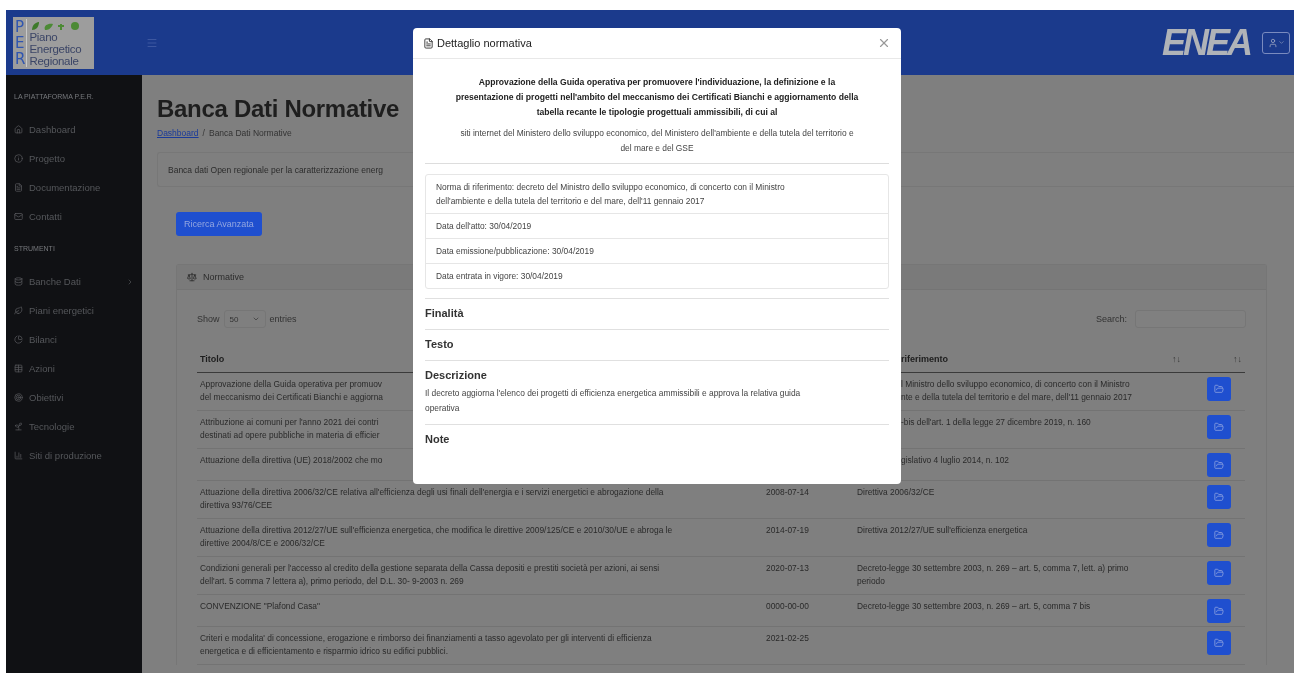  Describe the element at coordinates (18, 368) in the screenshot. I see `table-icon` at that location.